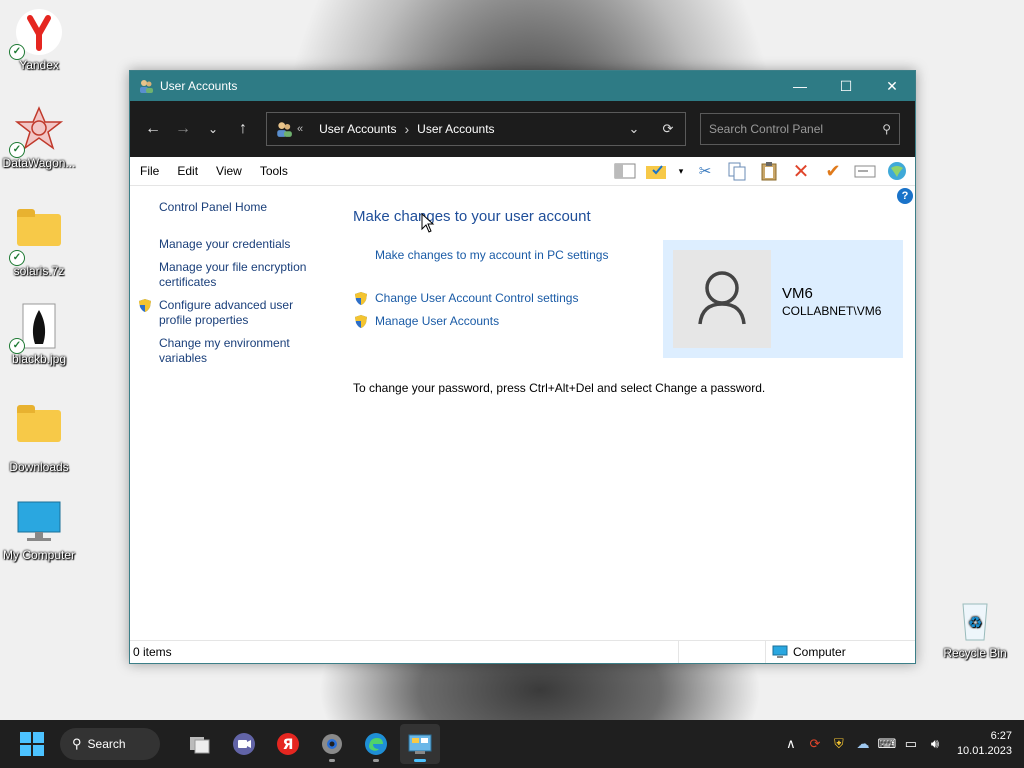 Image resolution: width=1024 pixels, height=768 pixels. I want to click on forward-arrow-icon: →, so click(183, 129).